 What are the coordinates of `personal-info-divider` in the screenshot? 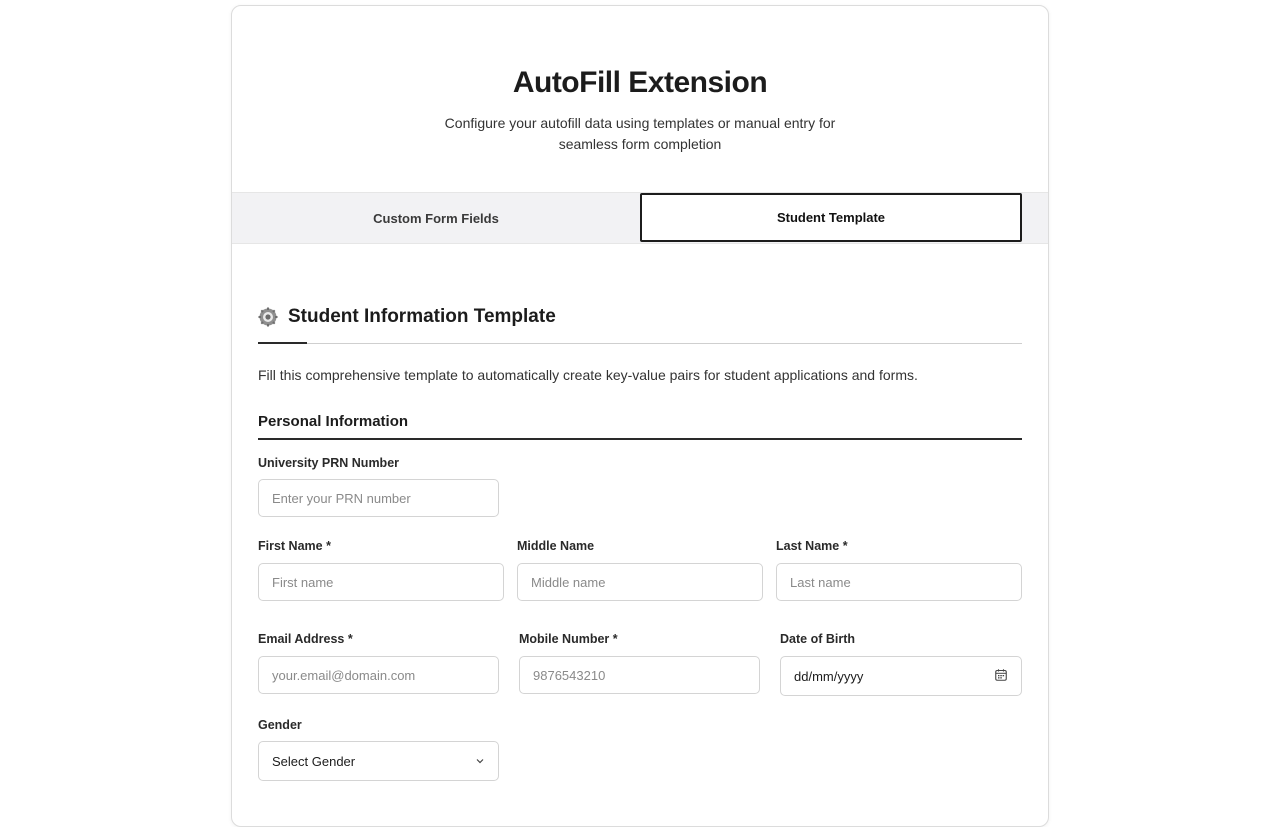 It's located at (640, 439).